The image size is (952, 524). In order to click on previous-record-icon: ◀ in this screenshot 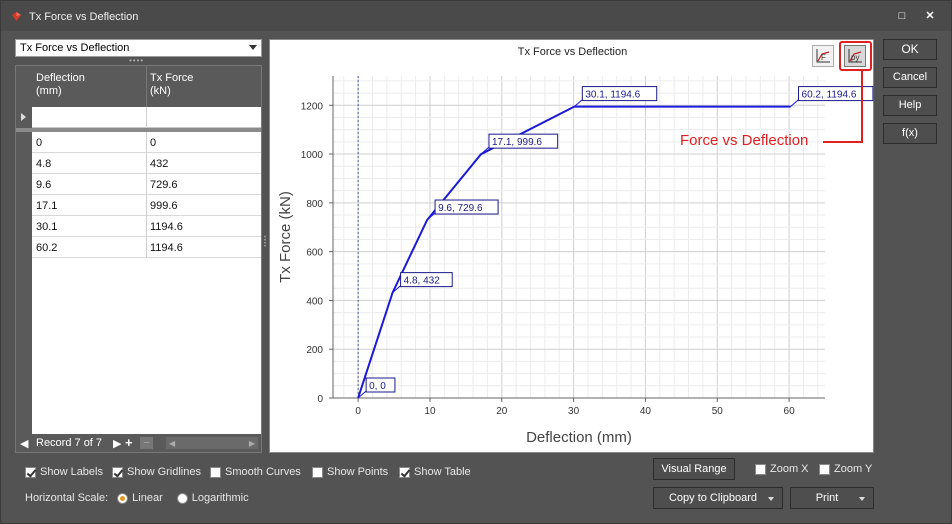, I will do `click(24, 443)`.